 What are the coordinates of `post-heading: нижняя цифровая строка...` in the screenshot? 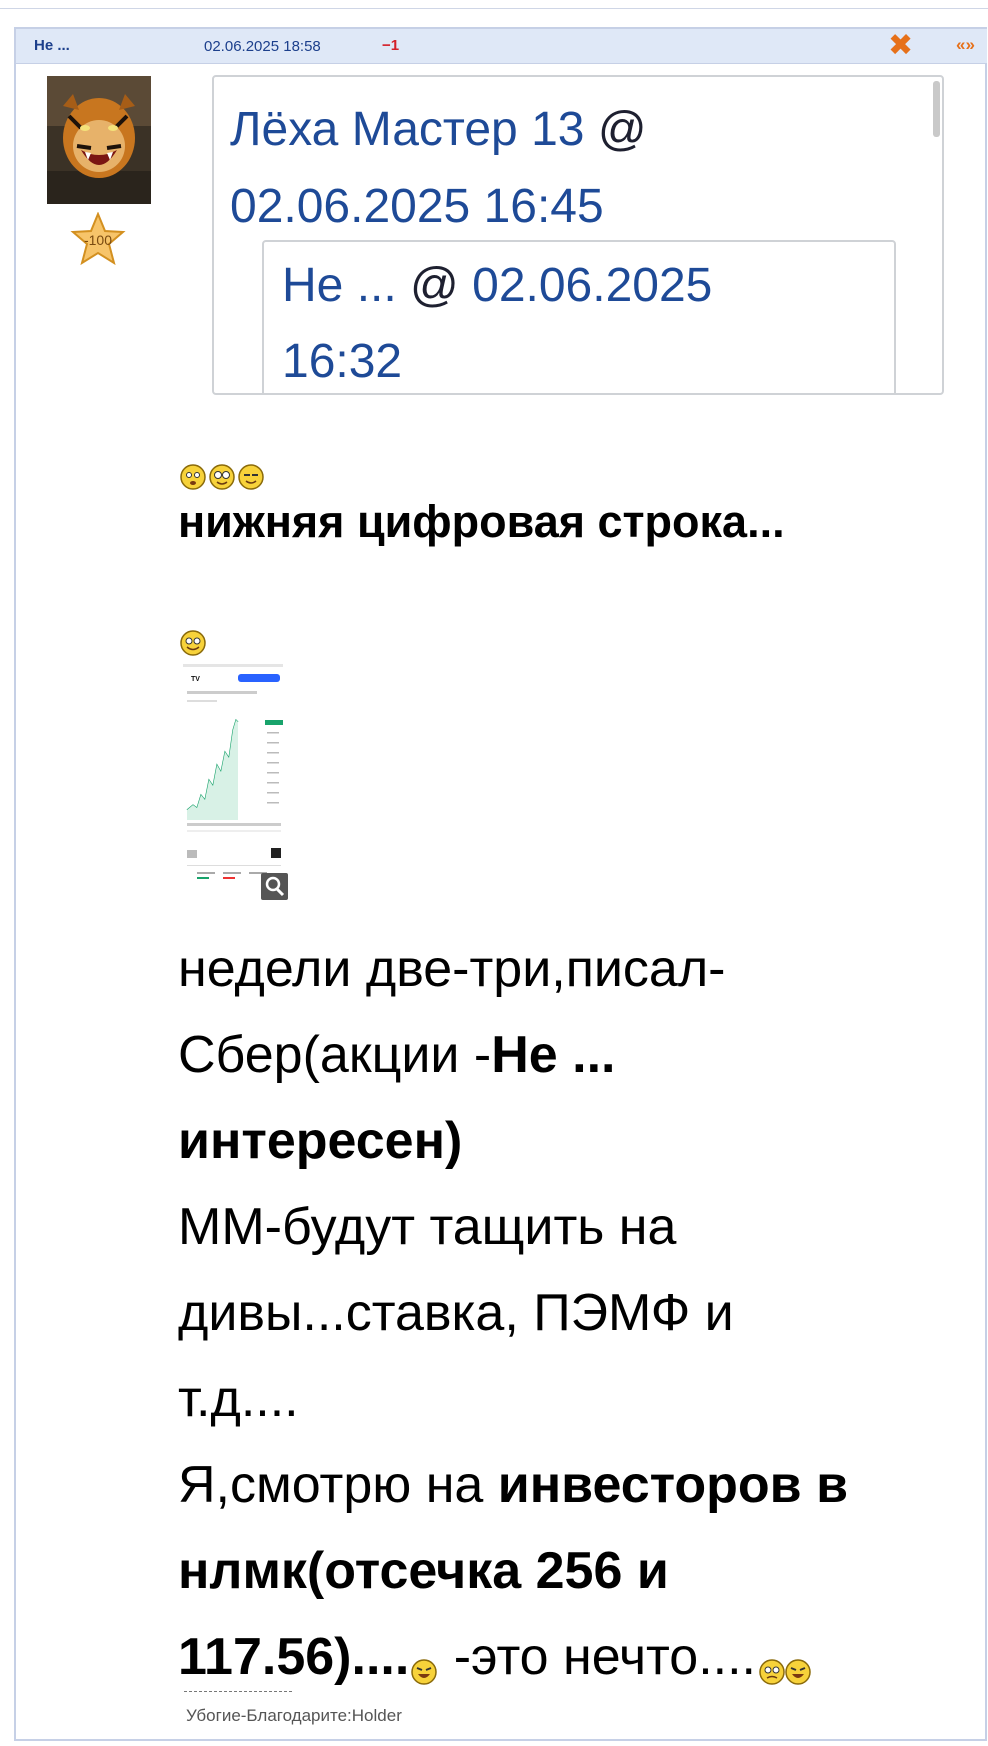 It's located at (481, 521).